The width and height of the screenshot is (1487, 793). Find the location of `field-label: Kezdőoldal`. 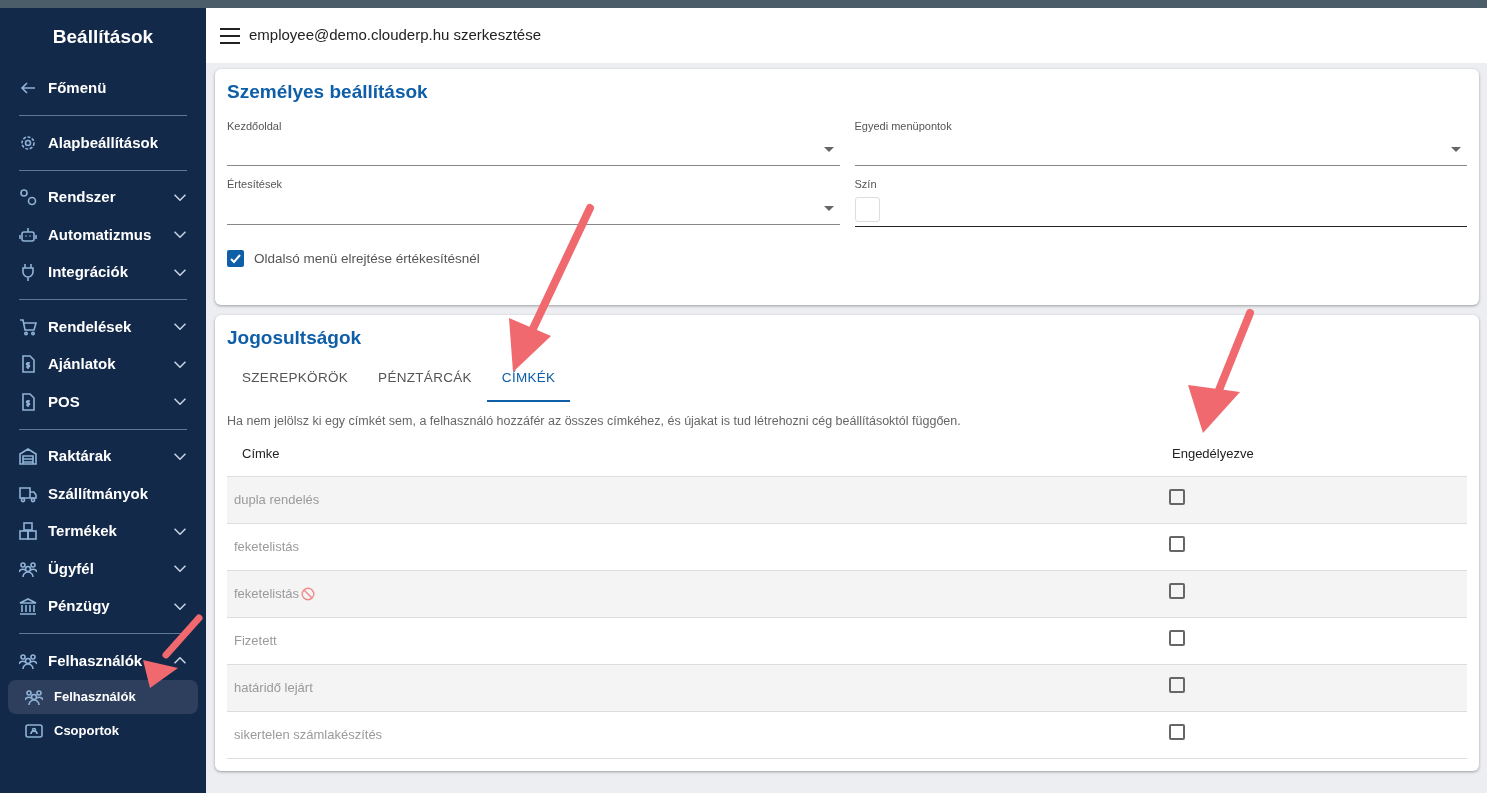

field-label: Kezdőoldal is located at coordinates (255, 126).